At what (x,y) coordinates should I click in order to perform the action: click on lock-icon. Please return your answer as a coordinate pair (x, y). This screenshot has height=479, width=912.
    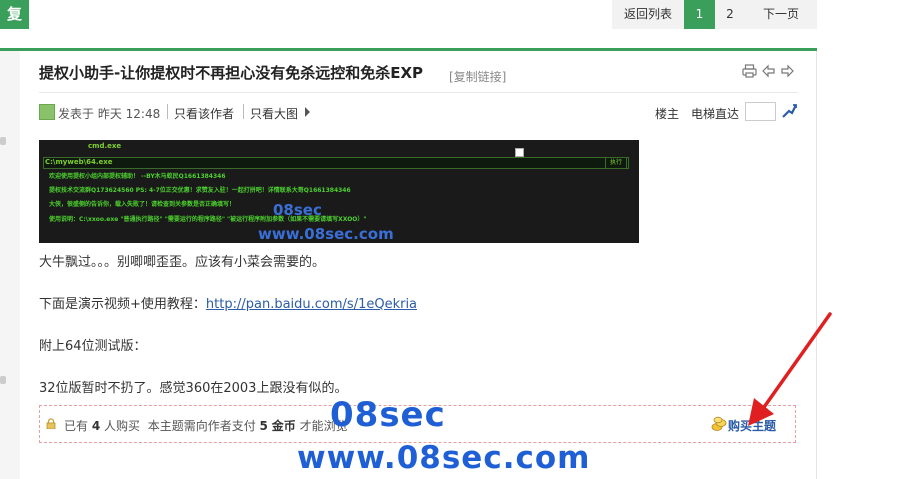
    Looking at the image, I should click on (51, 423).